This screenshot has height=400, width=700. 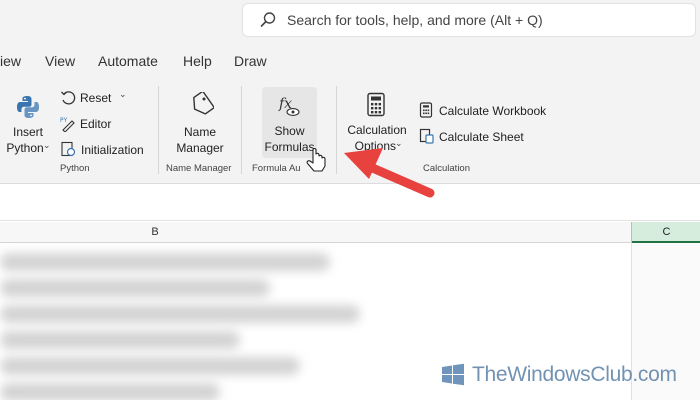 I want to click on hand-cursor-icon, so click(x=316, y=159).